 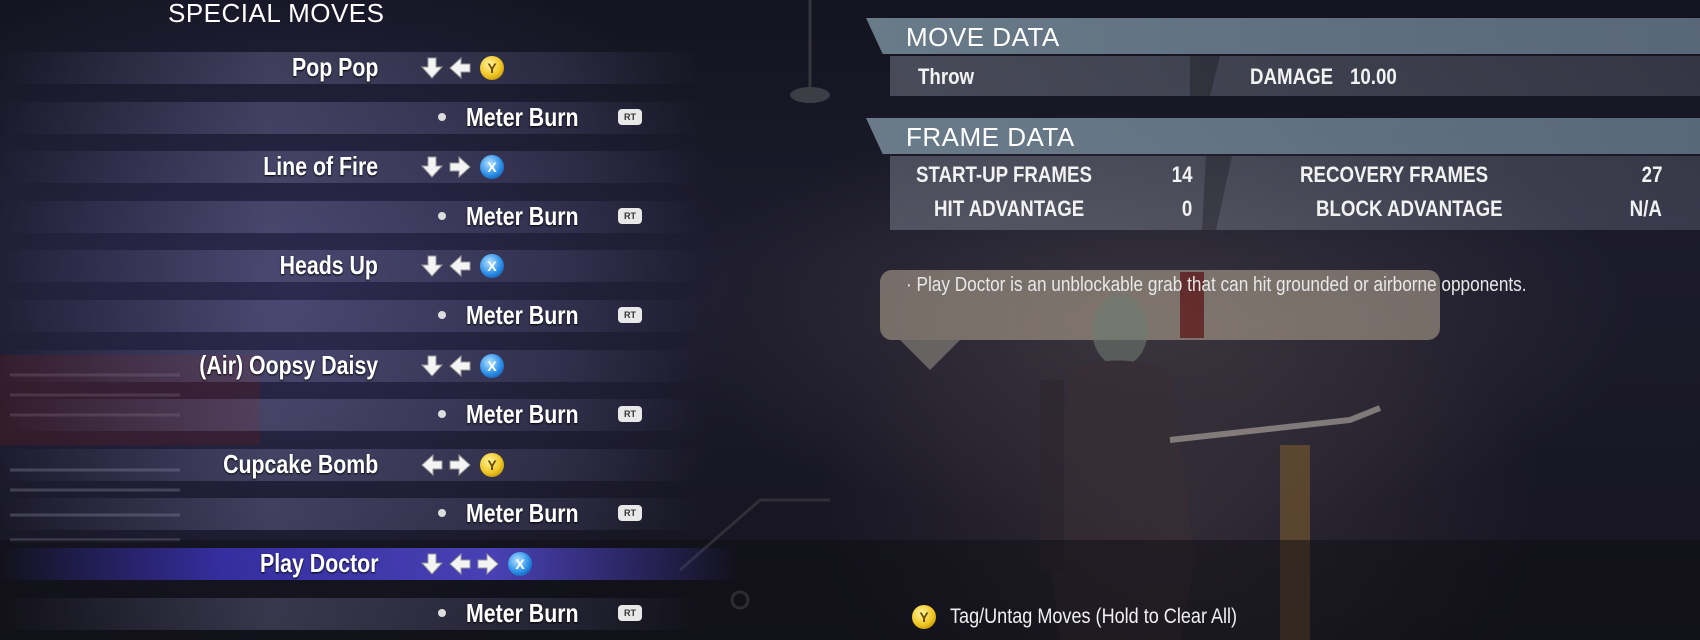 I want to click on move-name: Cupcake Bomb, so click(x=300, y=464).